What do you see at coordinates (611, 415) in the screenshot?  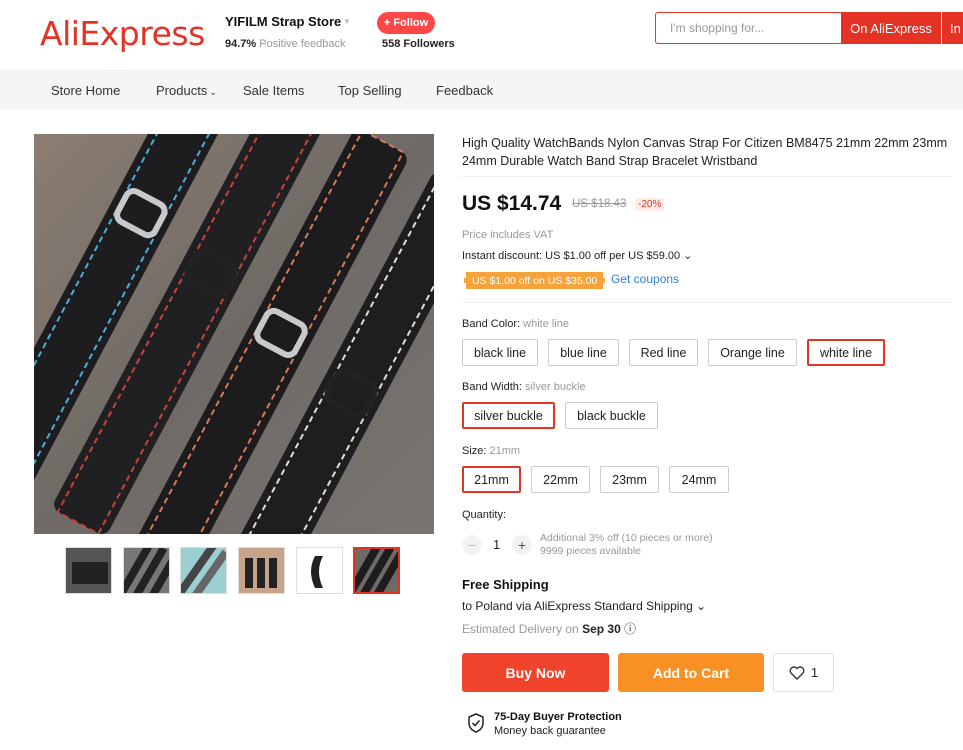 I see `option-band-width: black buckle` at bounding box center [611, 415].